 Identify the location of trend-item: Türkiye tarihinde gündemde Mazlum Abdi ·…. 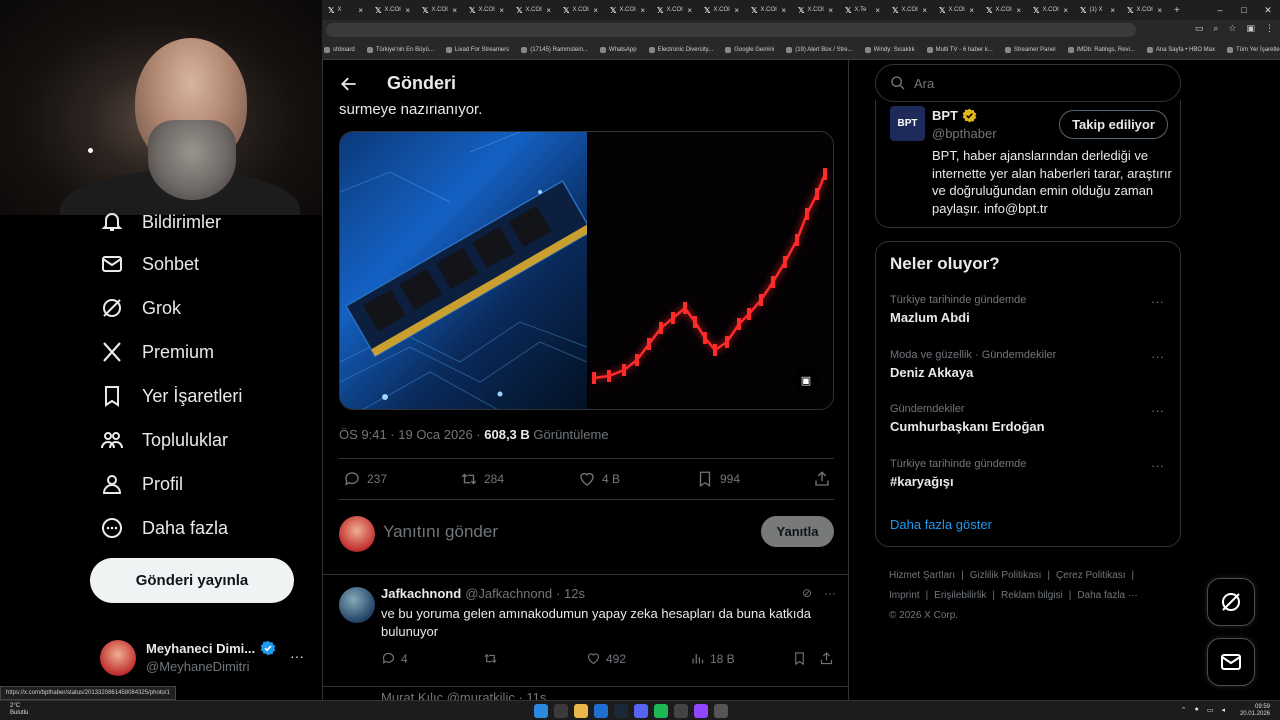
(1030, 309).